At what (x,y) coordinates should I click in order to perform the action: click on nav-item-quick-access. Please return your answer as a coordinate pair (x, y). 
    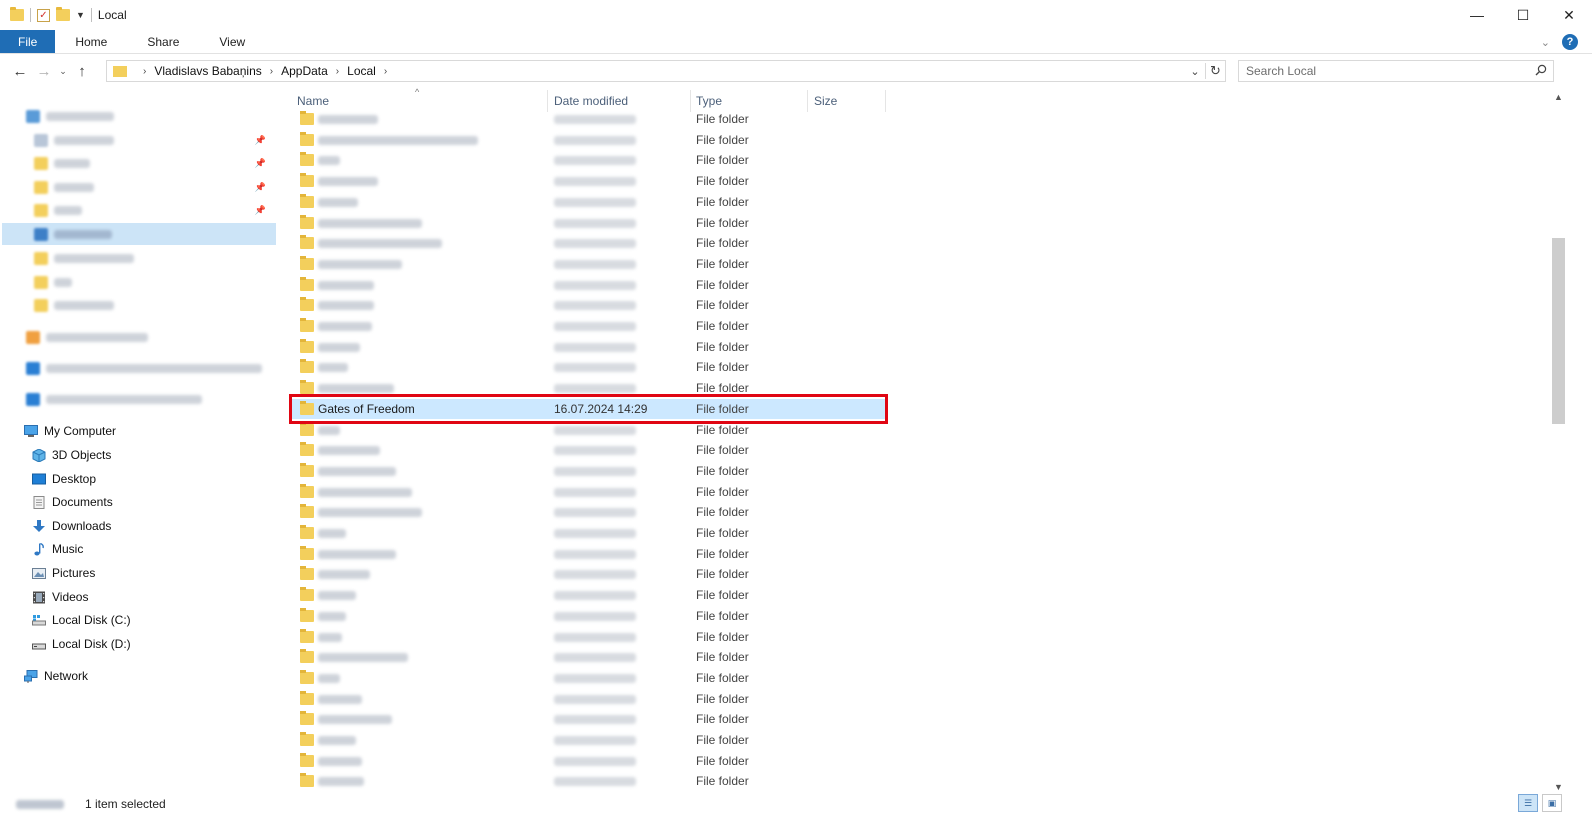
    Looking at the image, I should click on (70, 116).